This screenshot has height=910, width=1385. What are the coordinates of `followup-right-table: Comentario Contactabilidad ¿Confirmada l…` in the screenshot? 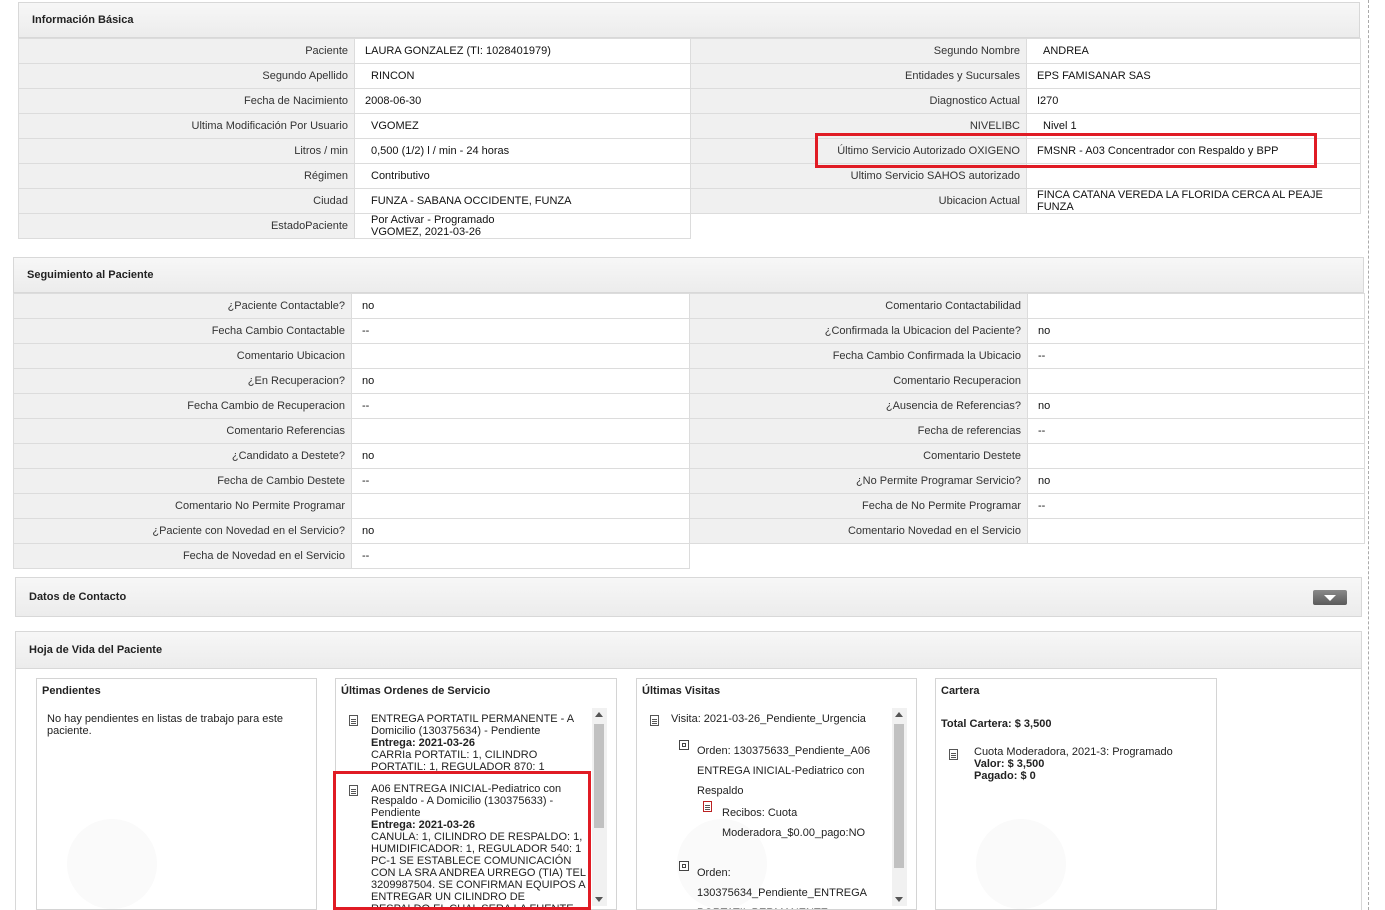 It's located at (1027, 418).